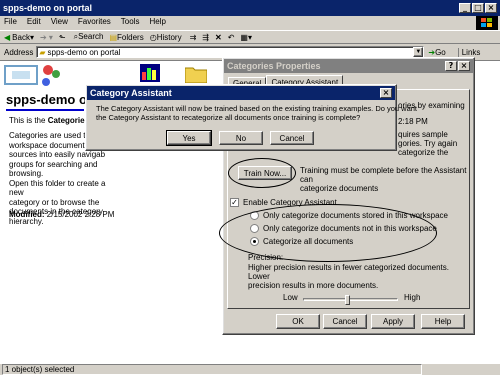  Describe the element at coordinates (241, 138) in the screenshot. I see `no-button: No` at that location.